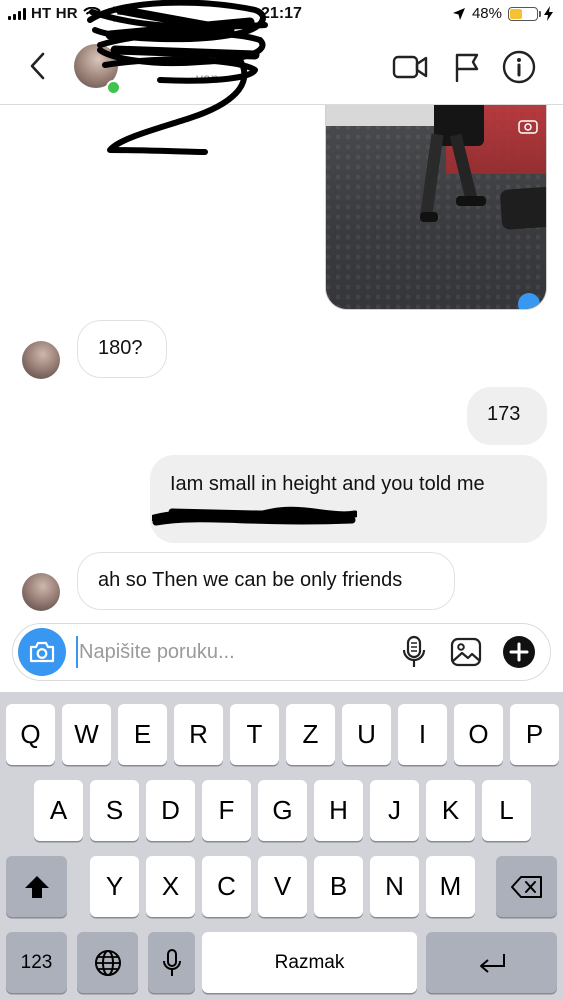  I want to click on back-button, so click(37, 66).